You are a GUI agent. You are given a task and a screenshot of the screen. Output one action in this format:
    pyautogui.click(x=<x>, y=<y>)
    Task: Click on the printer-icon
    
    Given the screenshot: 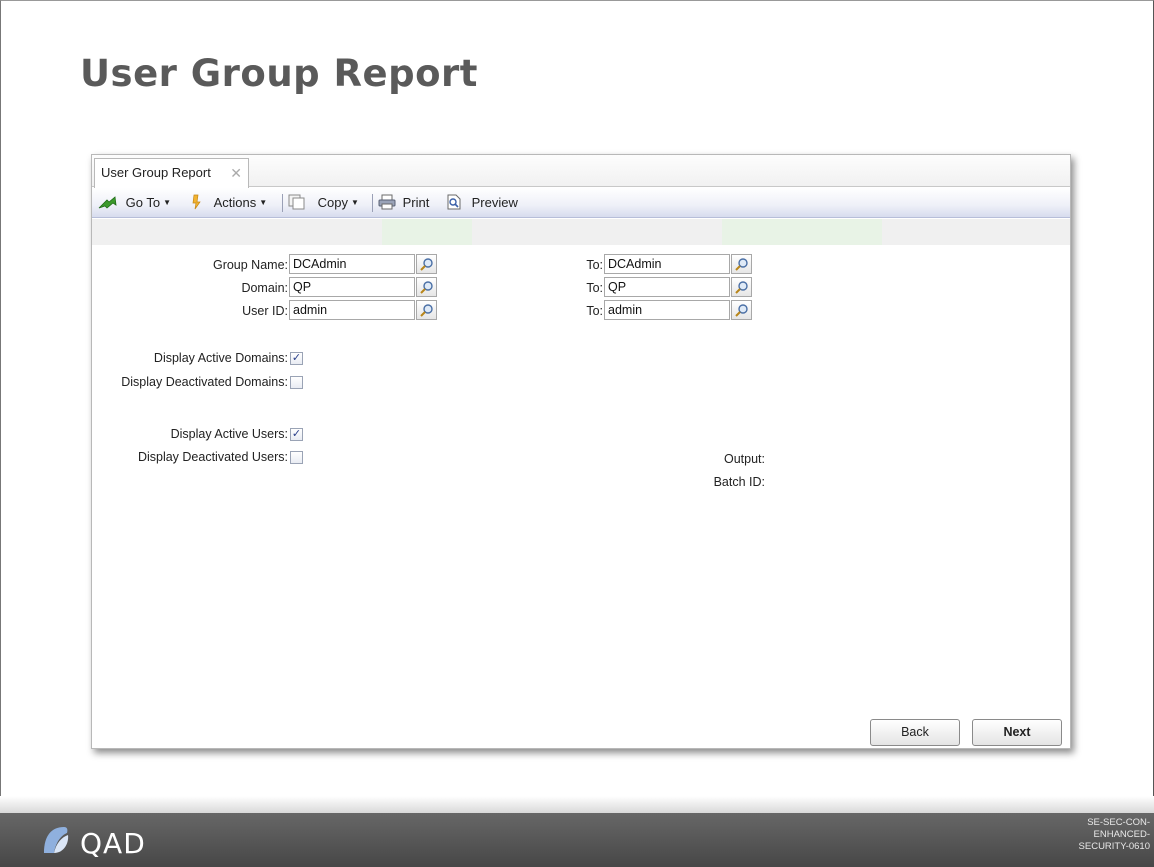 What is the action you would take?
    pyautogui.click(x=387, y=206)
    